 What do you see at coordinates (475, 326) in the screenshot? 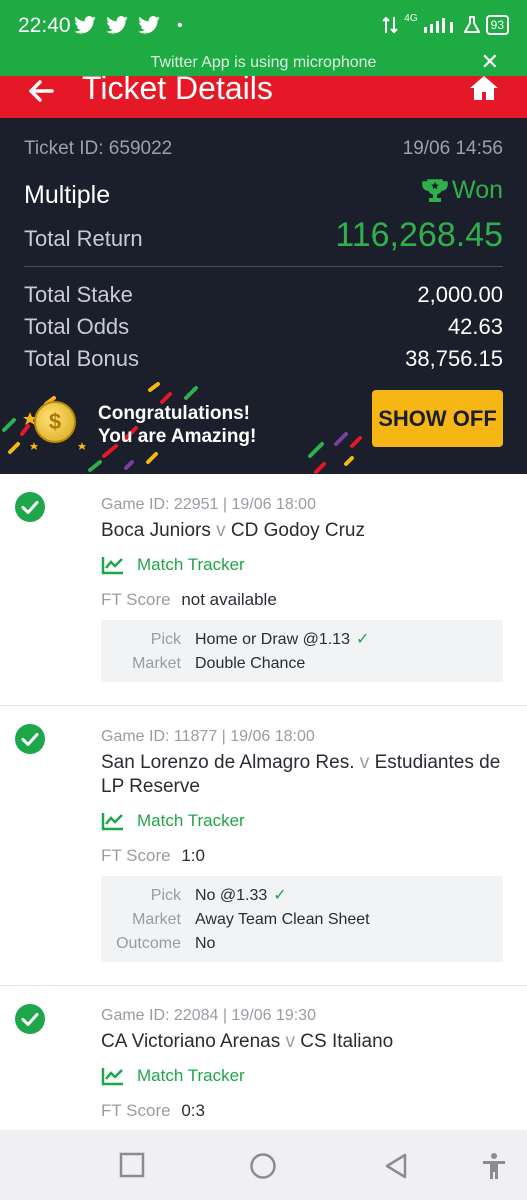
I see `total-odds-value: 42.63` at bounding box center [475, 326].